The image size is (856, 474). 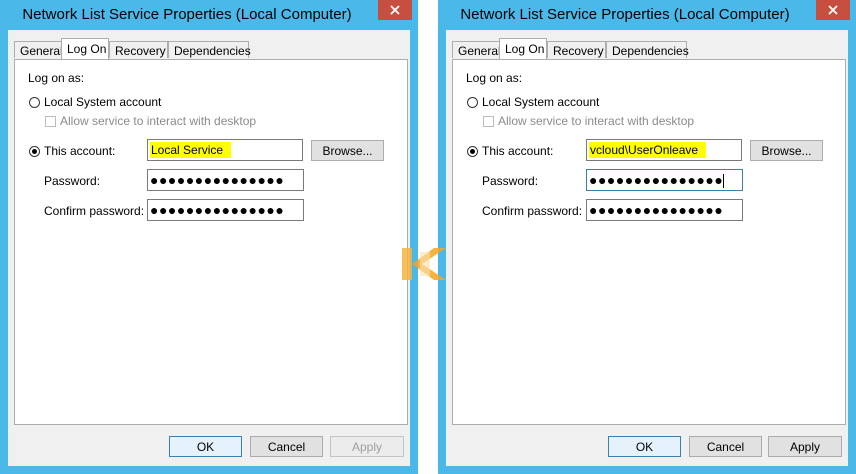 I want to click on account-value: Local Service, so click(x=191, y=150).